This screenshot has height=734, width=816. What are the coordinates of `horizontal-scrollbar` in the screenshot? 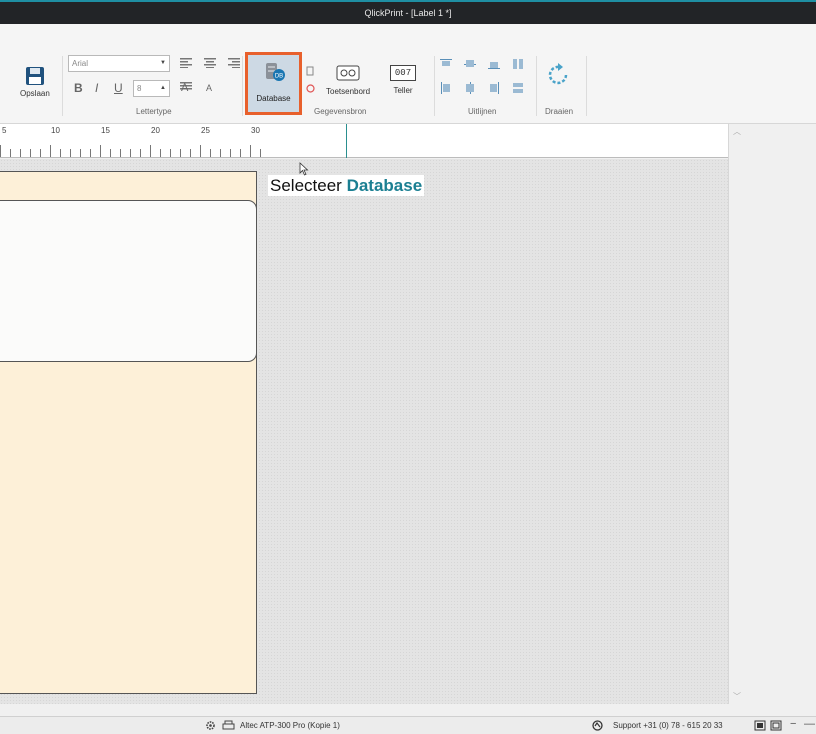 It's located at (364, 710).